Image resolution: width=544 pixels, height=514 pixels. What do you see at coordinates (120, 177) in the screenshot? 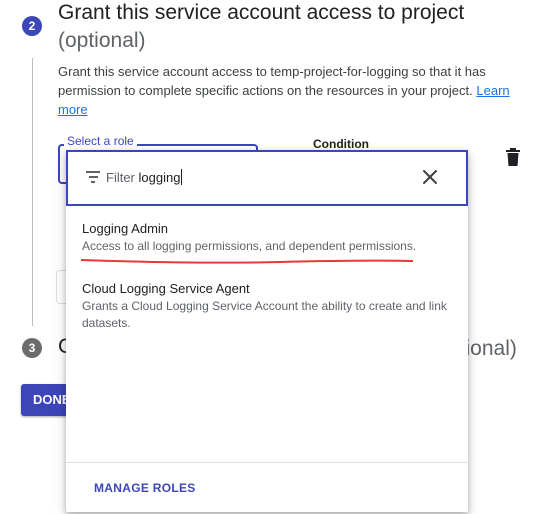
I see `filter-label: Filter` at bounding box center [120, 177].